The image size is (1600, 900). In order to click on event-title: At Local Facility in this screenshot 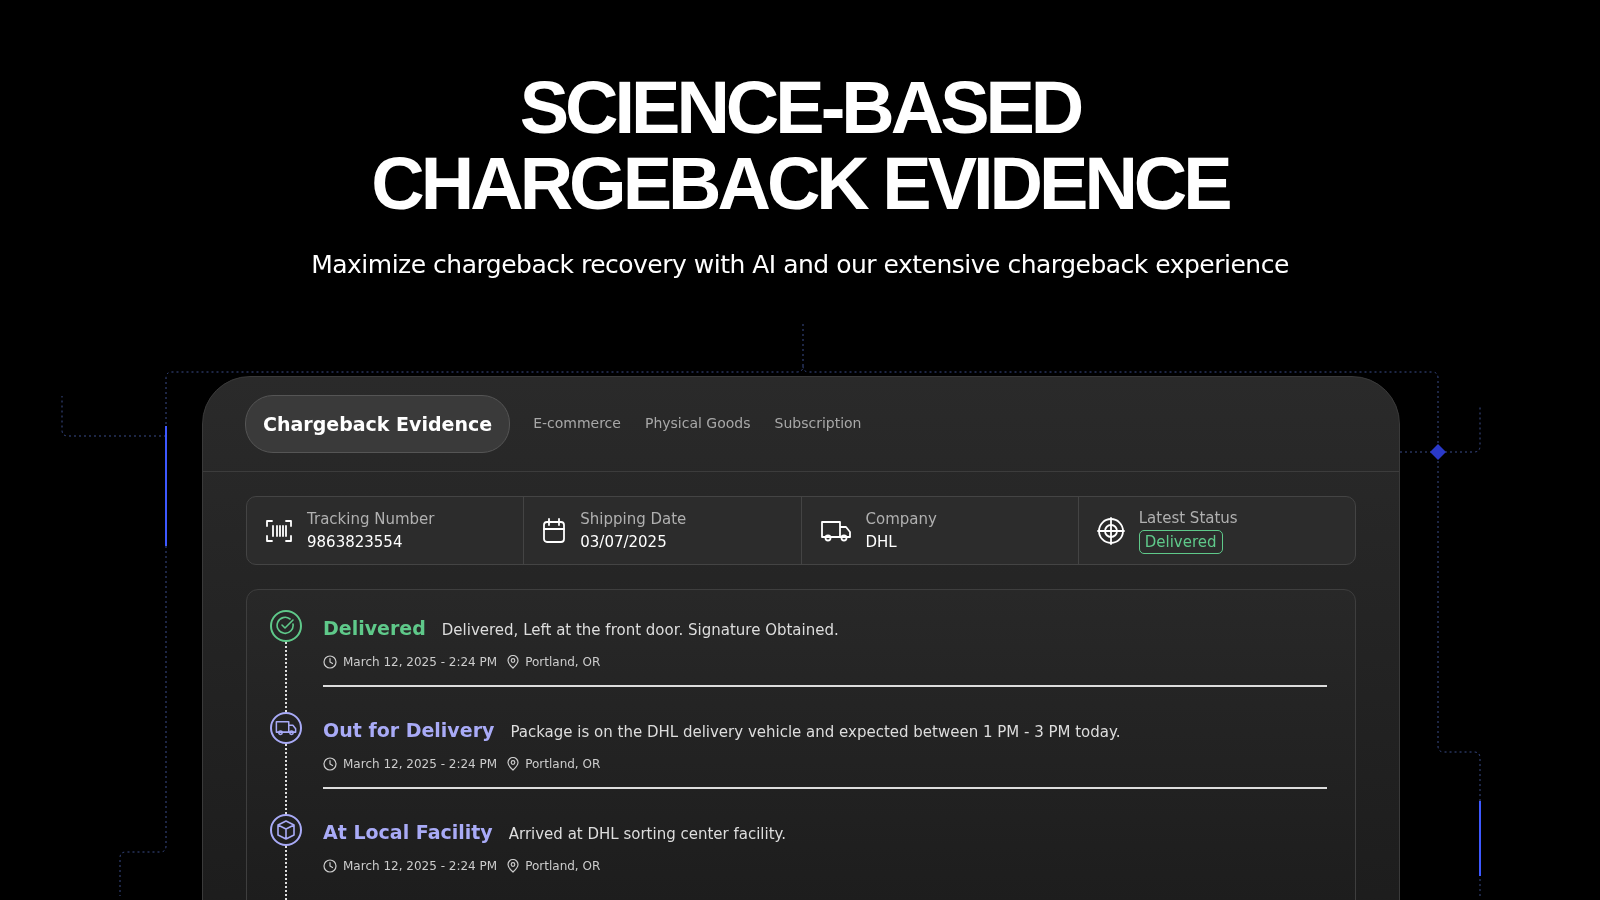, I will do `click(408, 832)`.